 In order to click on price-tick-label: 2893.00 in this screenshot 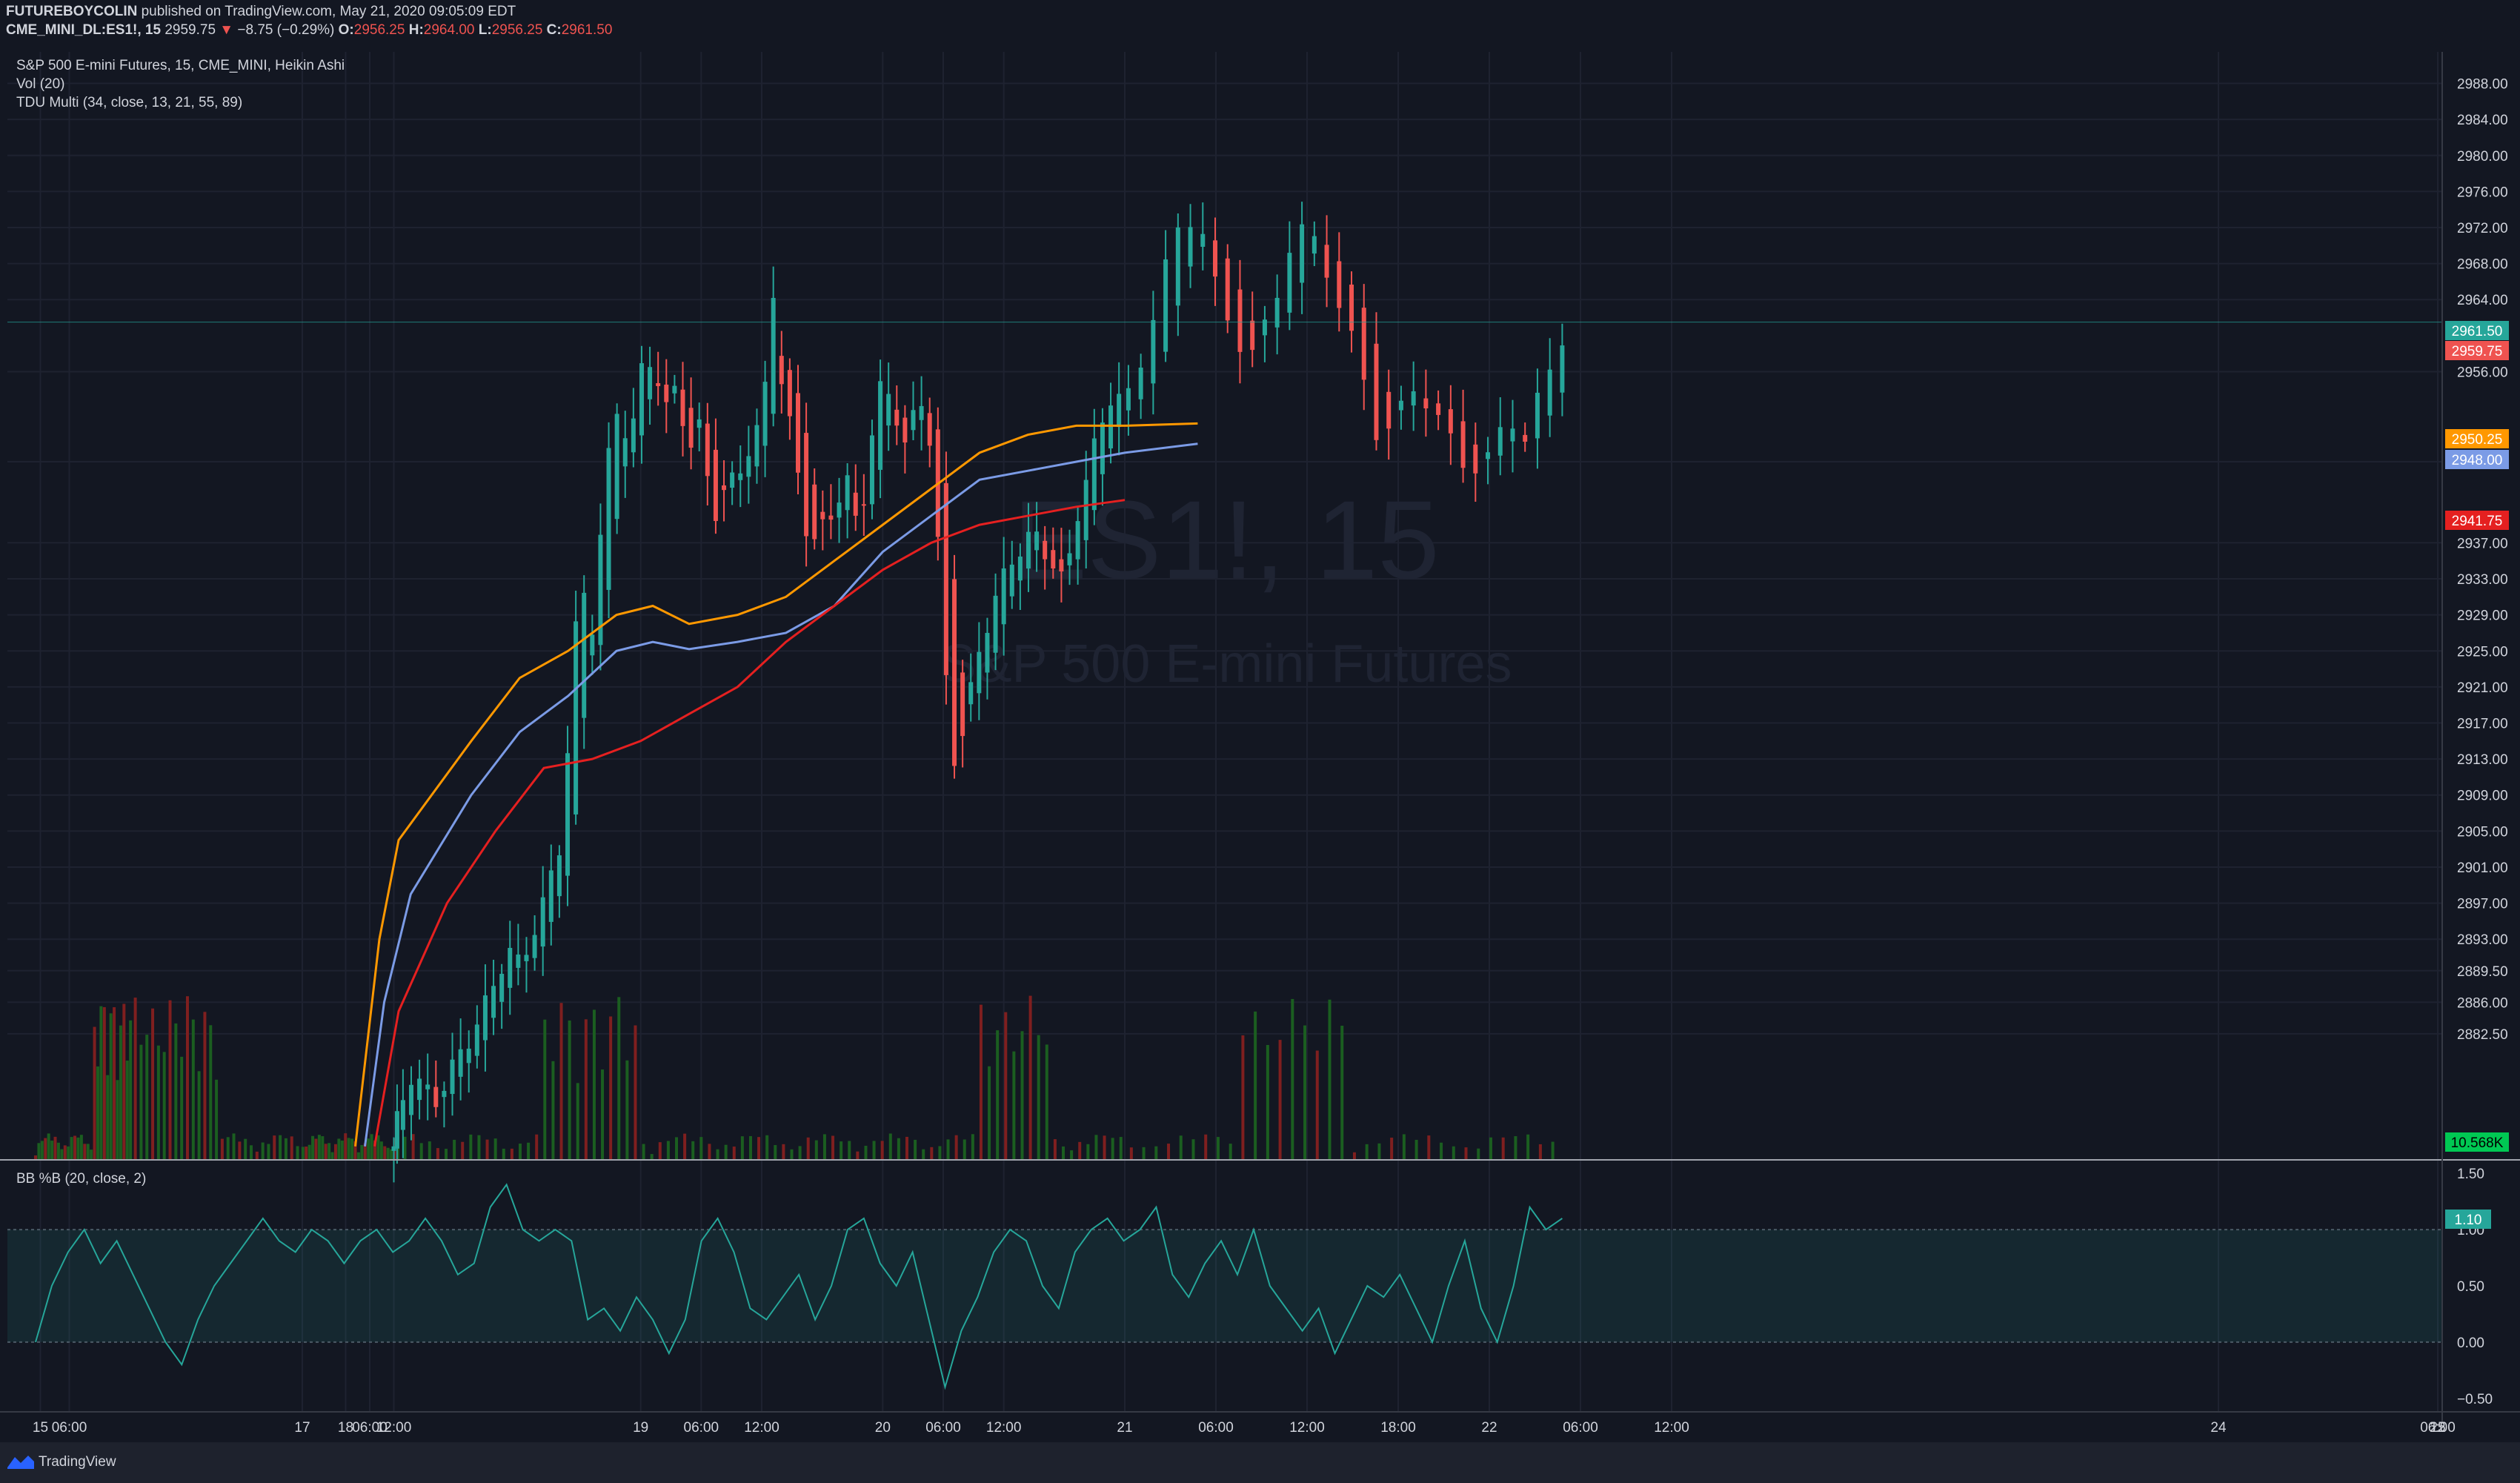, I will do `click(2483, 940)`.